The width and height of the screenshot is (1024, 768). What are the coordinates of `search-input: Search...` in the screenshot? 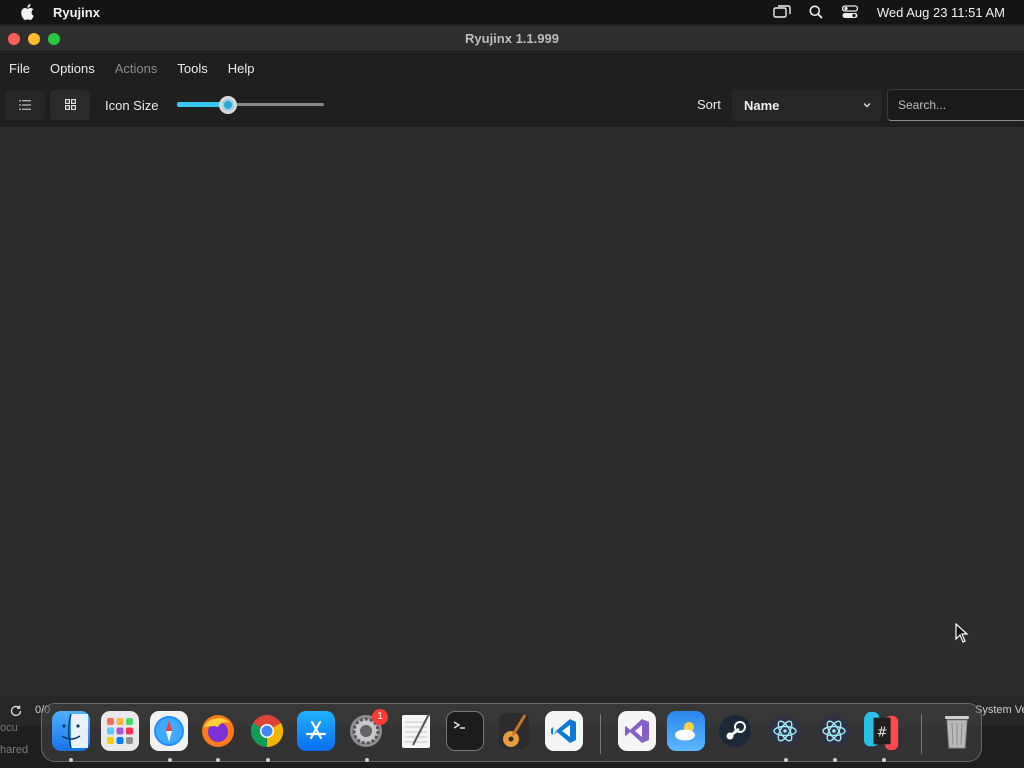 It's located at (955, 105).